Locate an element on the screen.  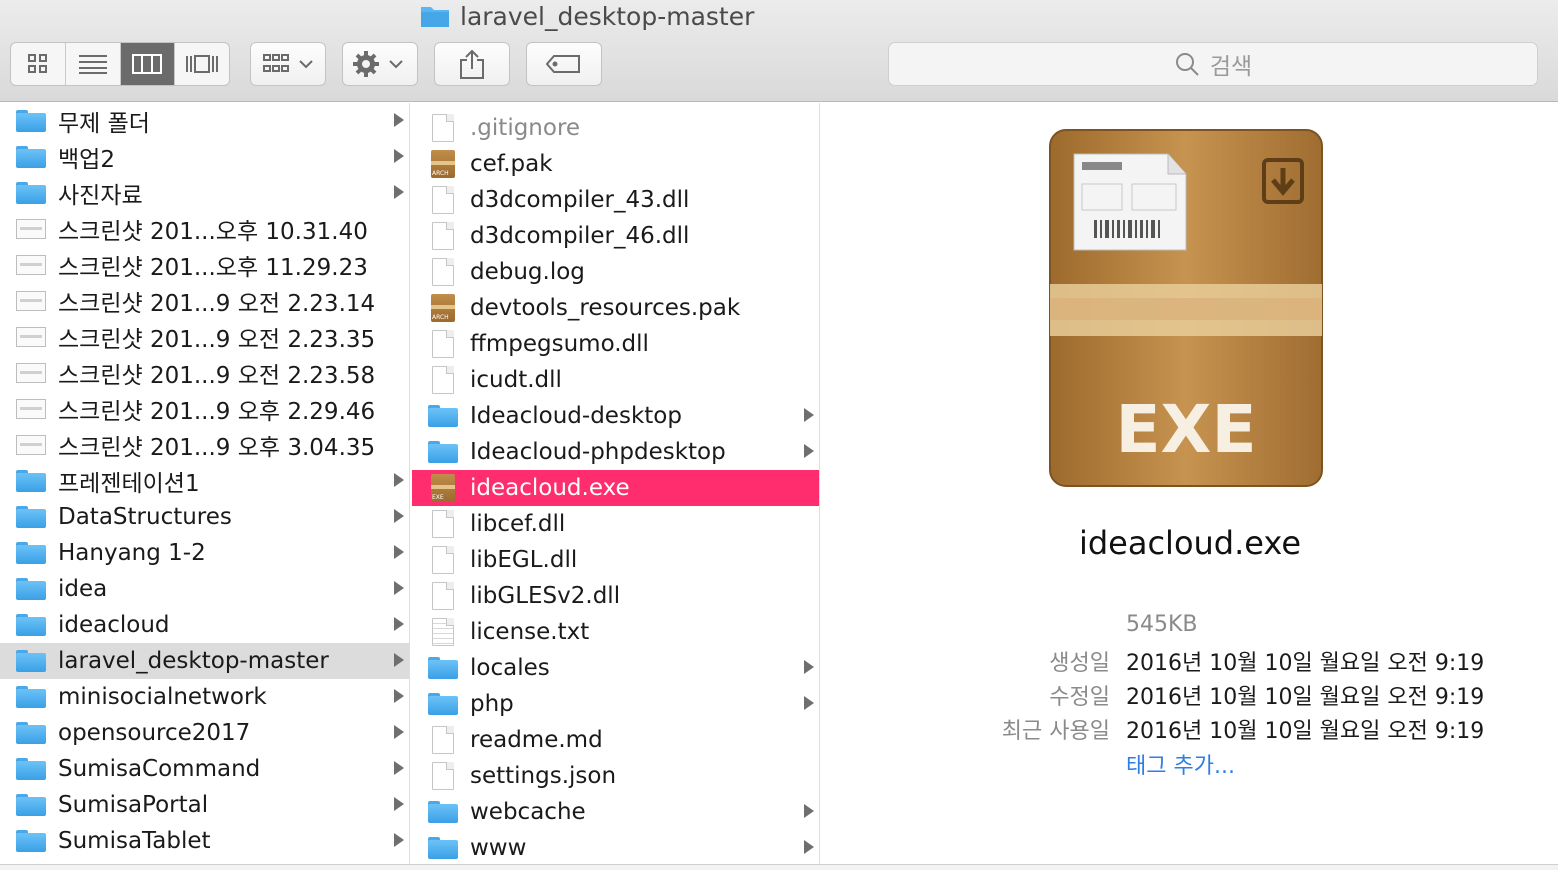
row-label: 스크린샷 201...9 오전 2.23.14 is located at coordinates (217, 304).